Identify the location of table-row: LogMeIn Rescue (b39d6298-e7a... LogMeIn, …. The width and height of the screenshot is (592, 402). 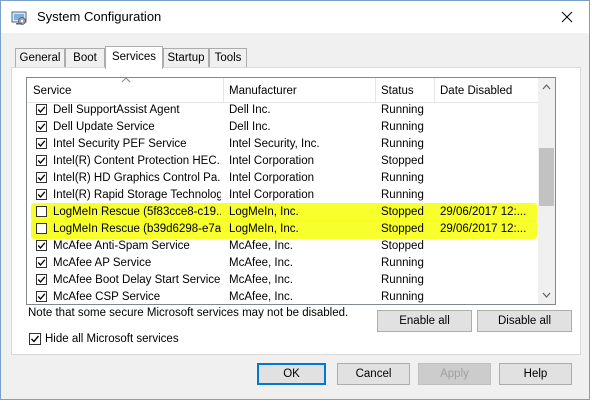
(283, 229).